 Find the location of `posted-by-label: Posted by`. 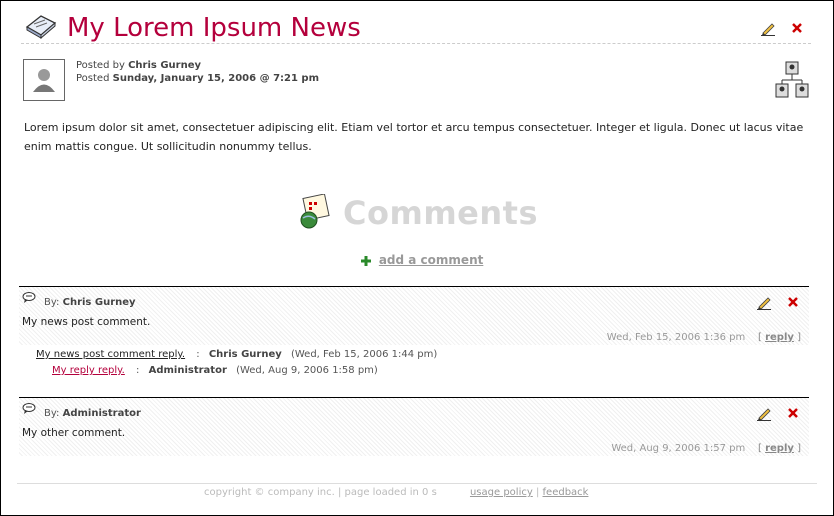

posted-by-label: Posted by is located at coordinates (100, 65).